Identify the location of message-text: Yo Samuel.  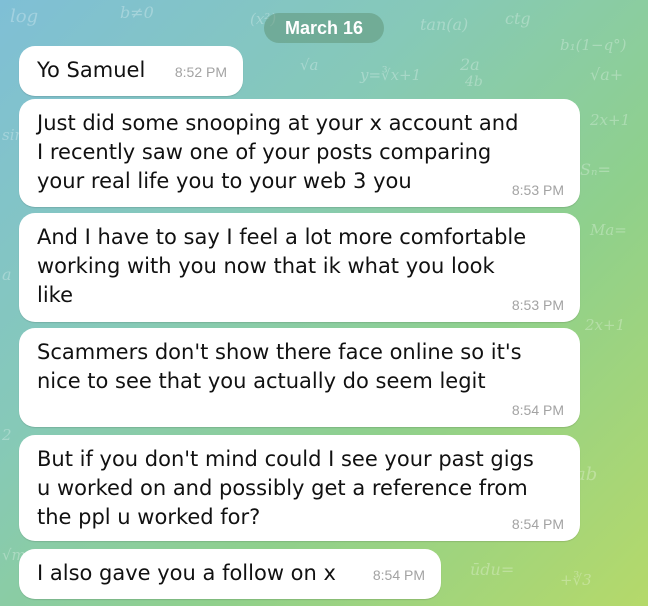
(91, 70).